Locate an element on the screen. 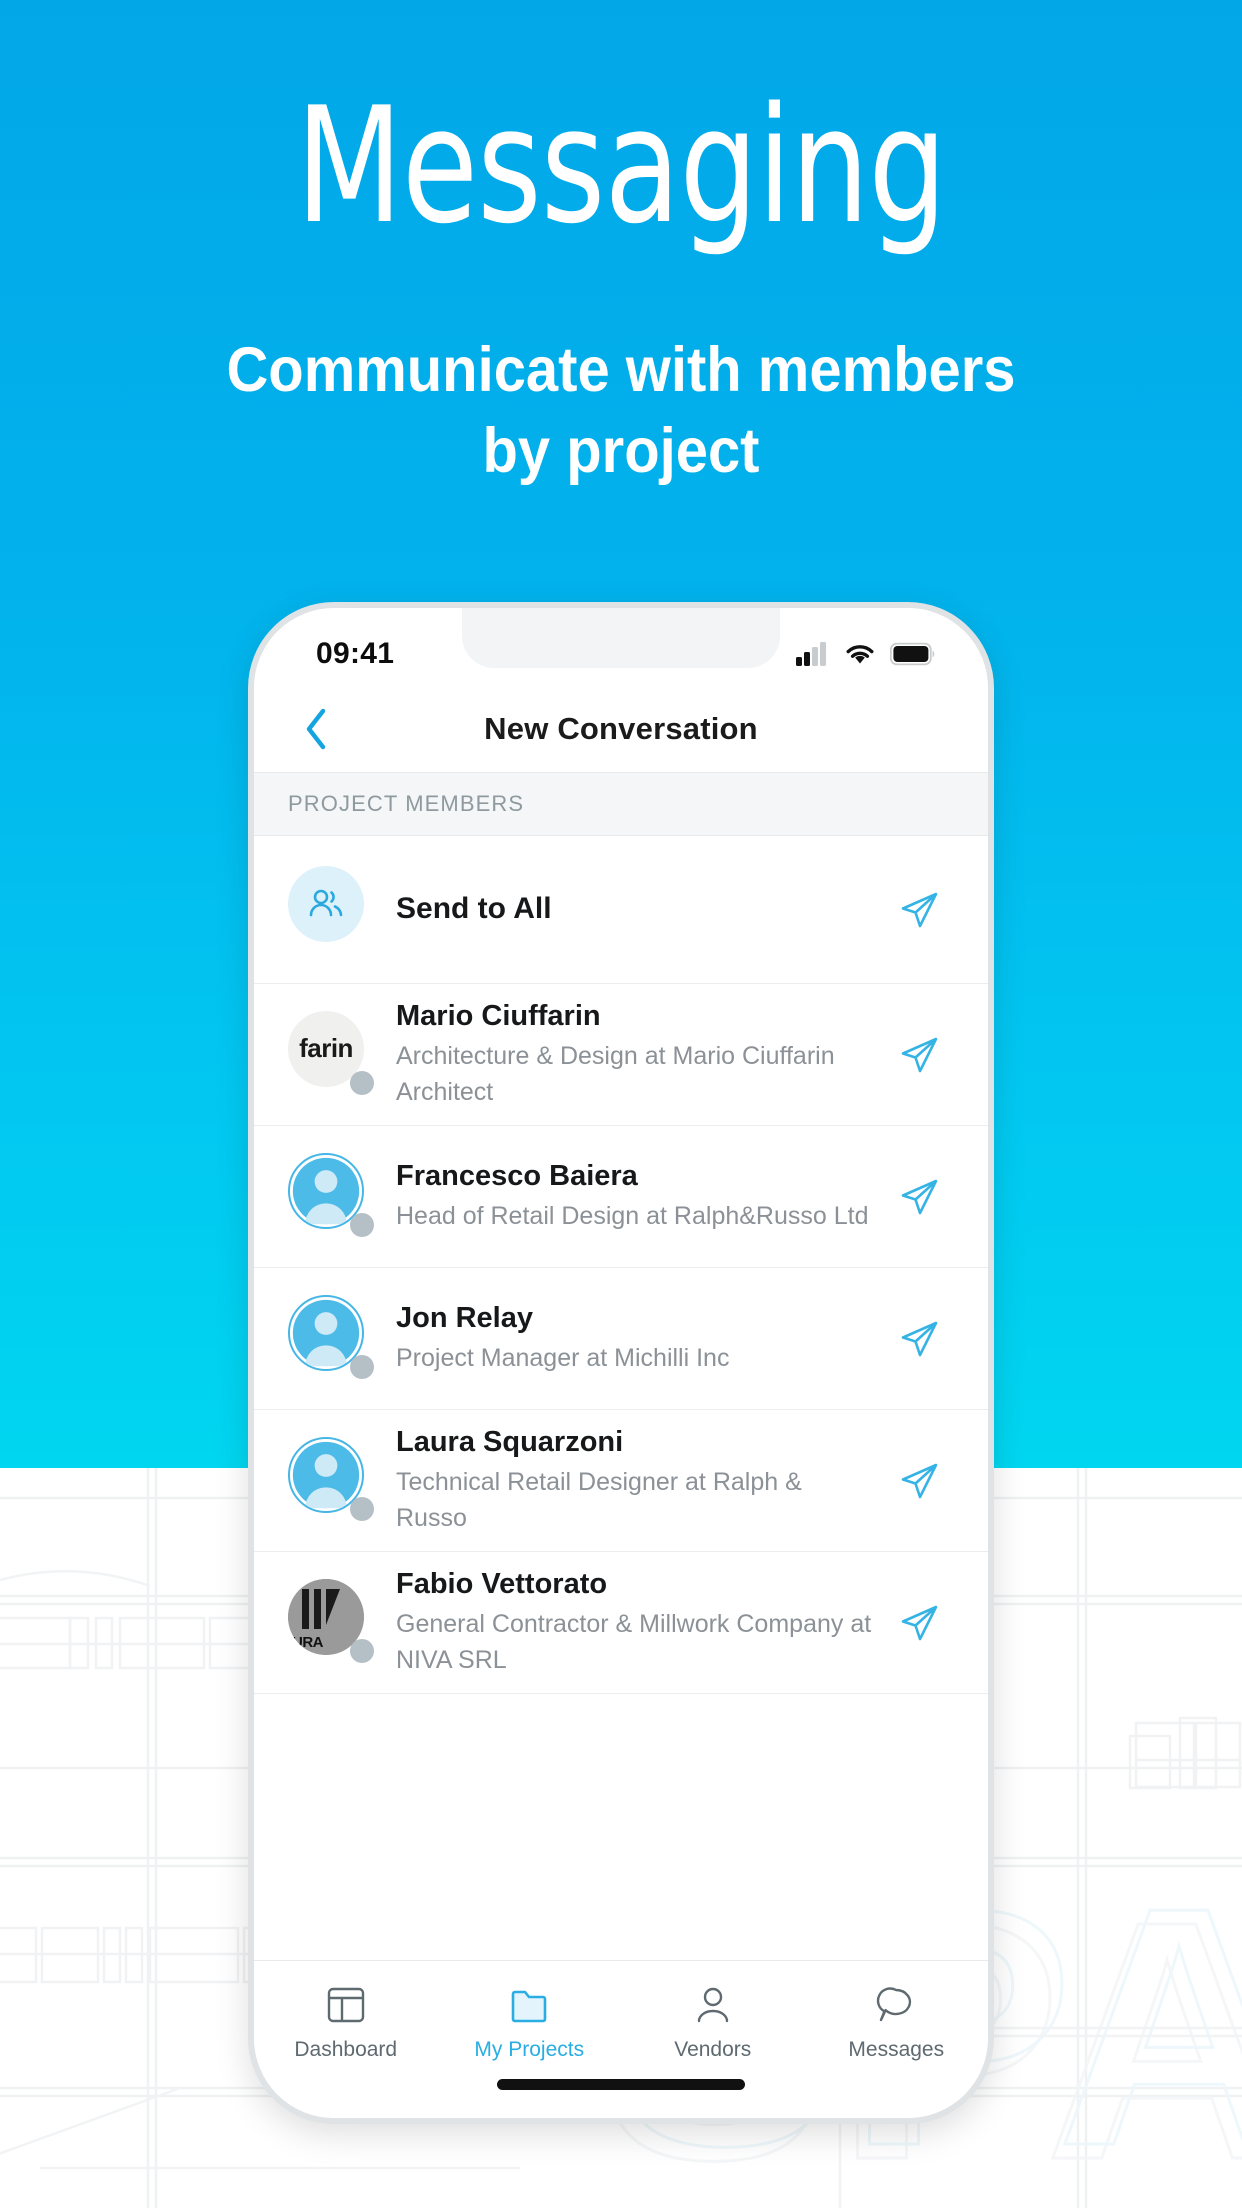  status-bar-icons is located at coordinates (866, 654).